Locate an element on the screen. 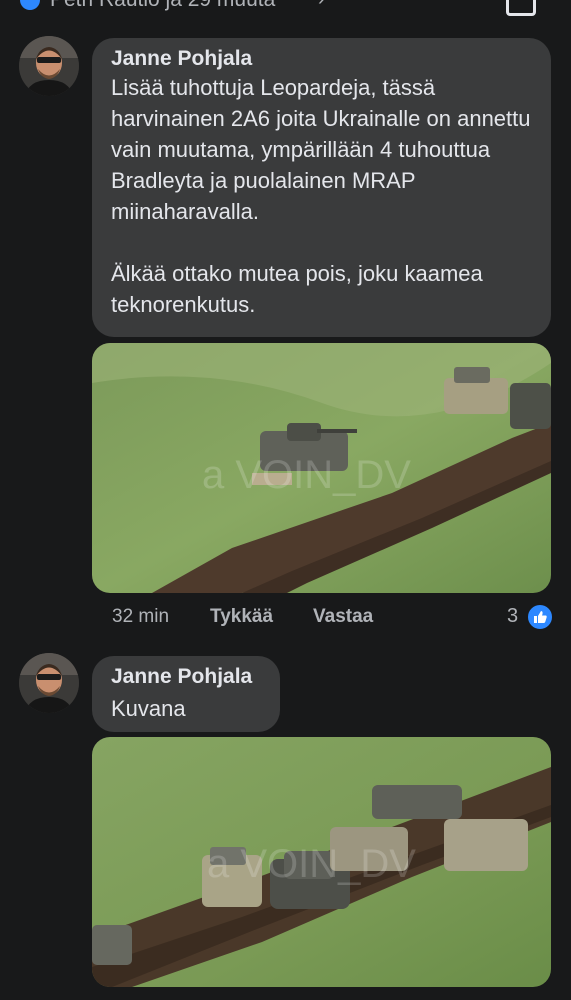 This screenshot has width=571, height=1000. reaction-count: 3 is located at coordinates (512, 616).